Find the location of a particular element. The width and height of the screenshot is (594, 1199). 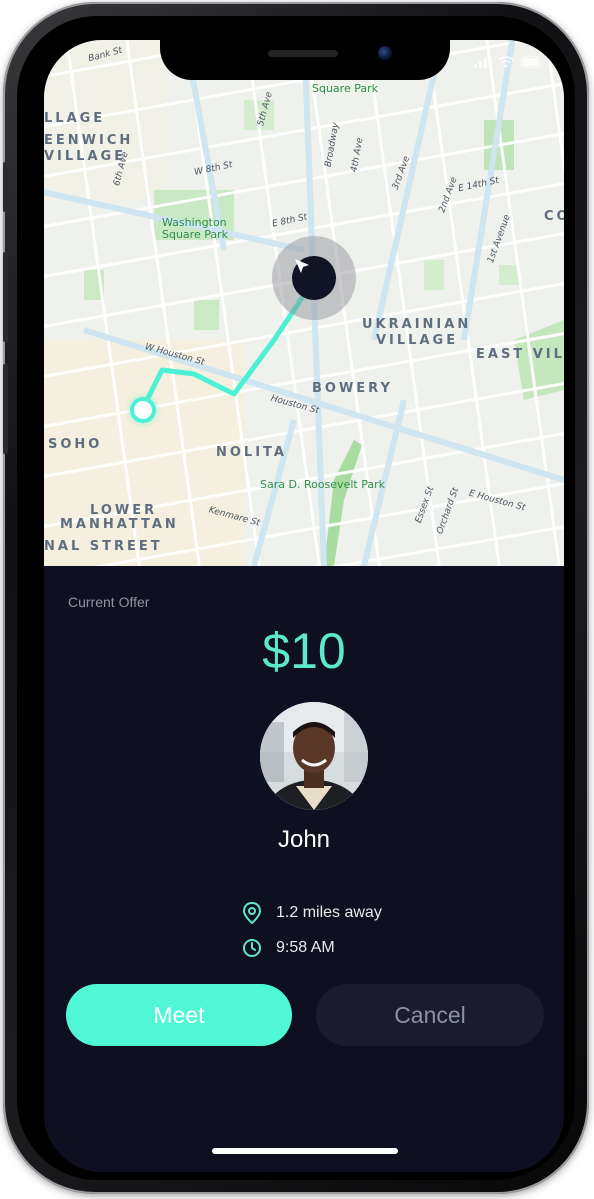

time-text: 9:58 AM is located at coordinates (305, 947).